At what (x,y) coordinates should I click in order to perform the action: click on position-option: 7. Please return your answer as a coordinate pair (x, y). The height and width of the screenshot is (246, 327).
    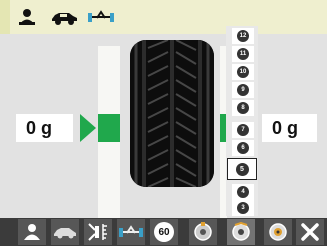
    Looking at the image, I should click on (243, 130).